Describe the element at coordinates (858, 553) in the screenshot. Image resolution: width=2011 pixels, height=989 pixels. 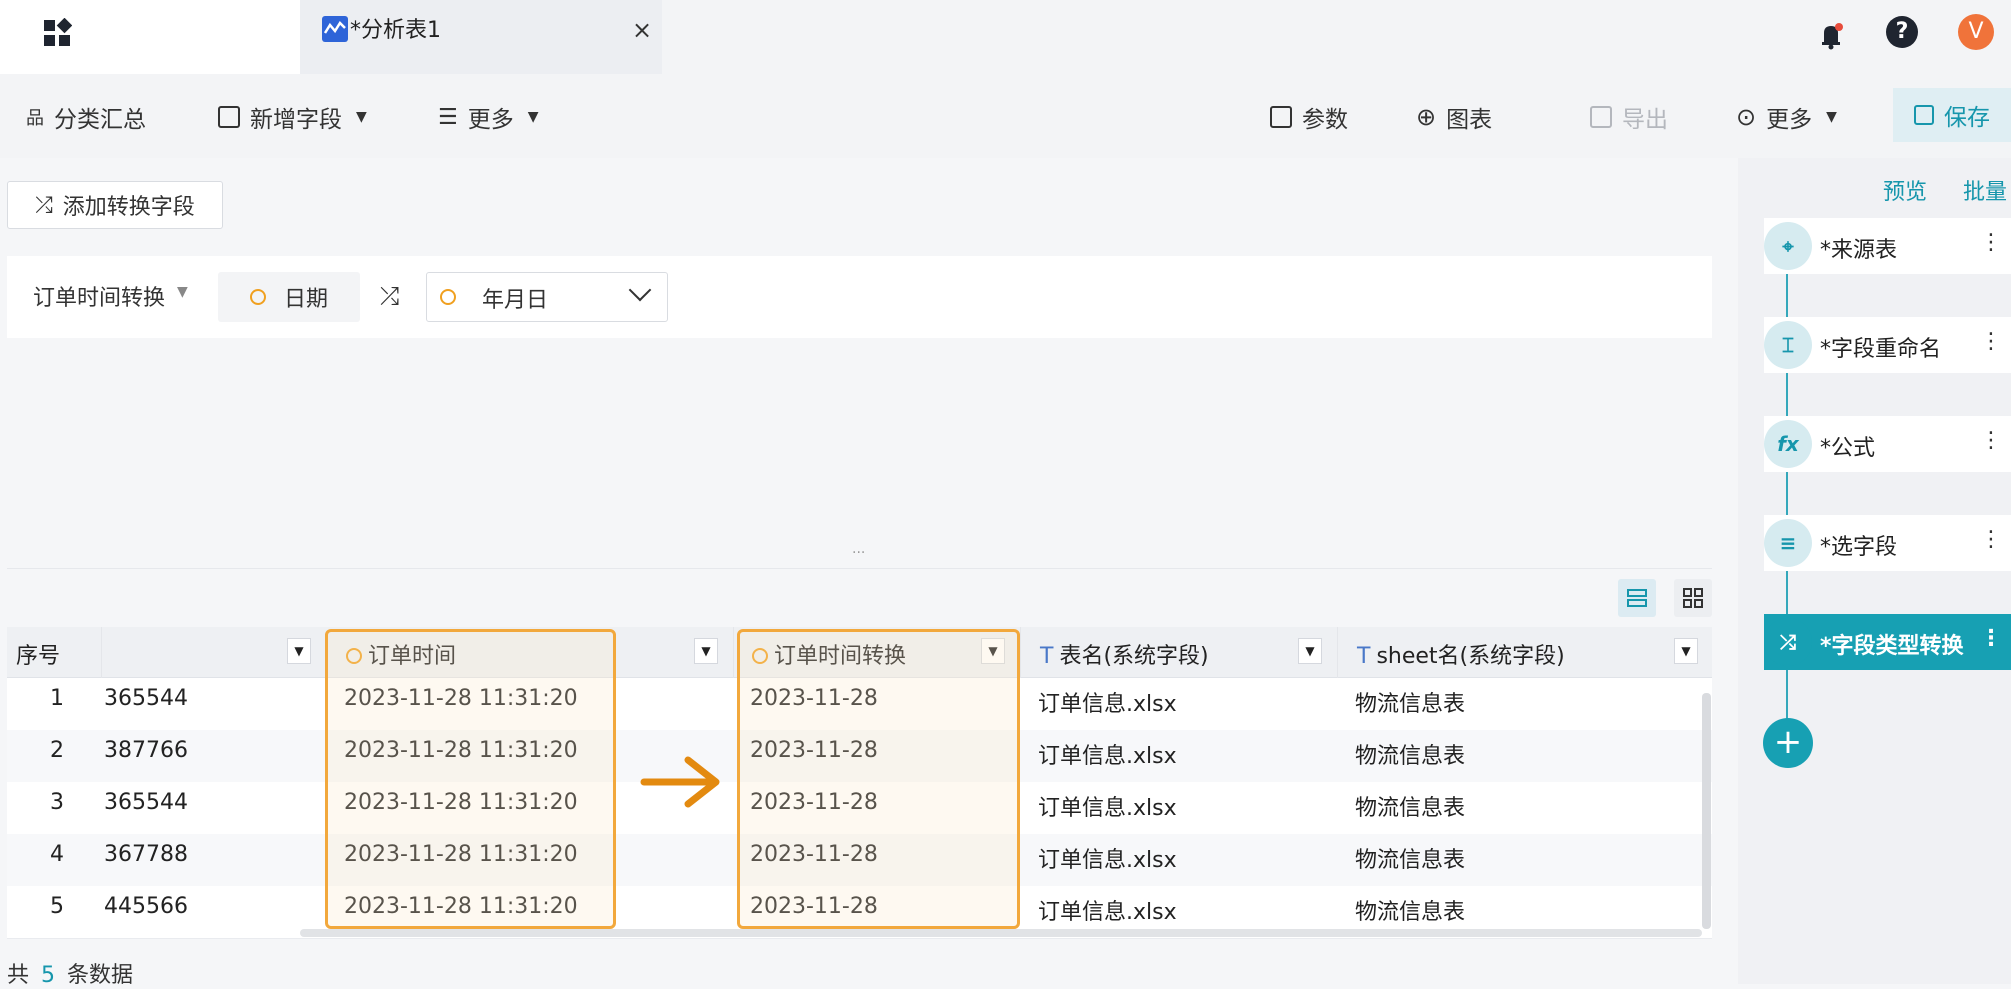
I see `resize-handle: ···` at that location.